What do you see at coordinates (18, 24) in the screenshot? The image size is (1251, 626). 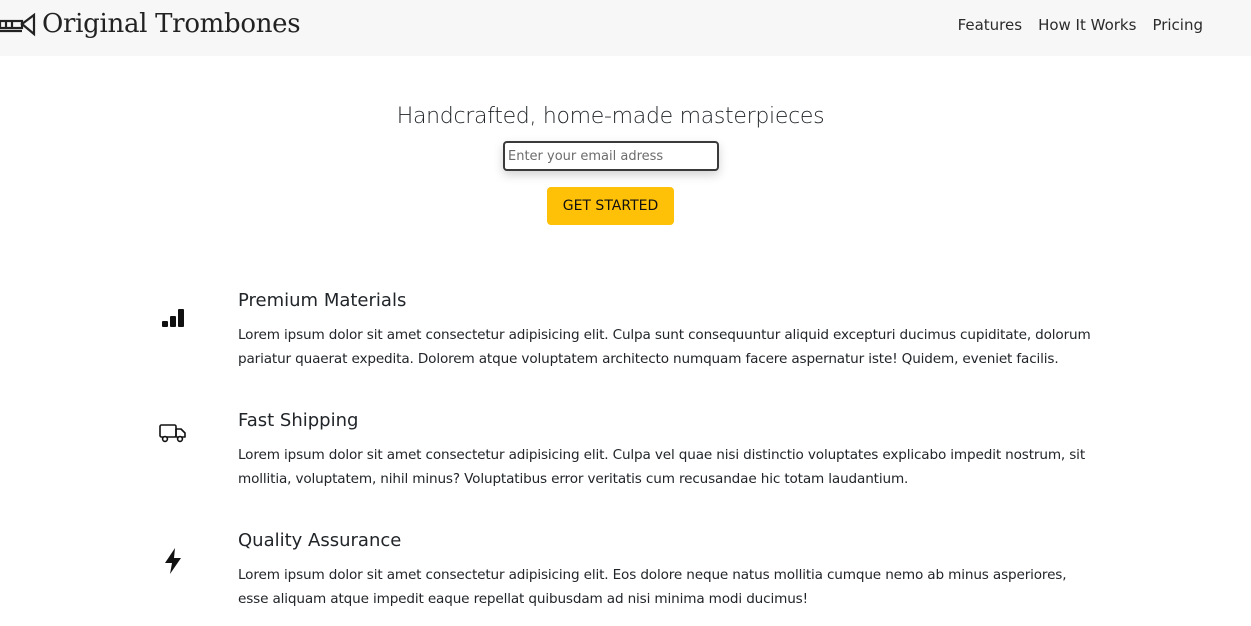 I see `trombone-icon` at bounding box center [18, 24].